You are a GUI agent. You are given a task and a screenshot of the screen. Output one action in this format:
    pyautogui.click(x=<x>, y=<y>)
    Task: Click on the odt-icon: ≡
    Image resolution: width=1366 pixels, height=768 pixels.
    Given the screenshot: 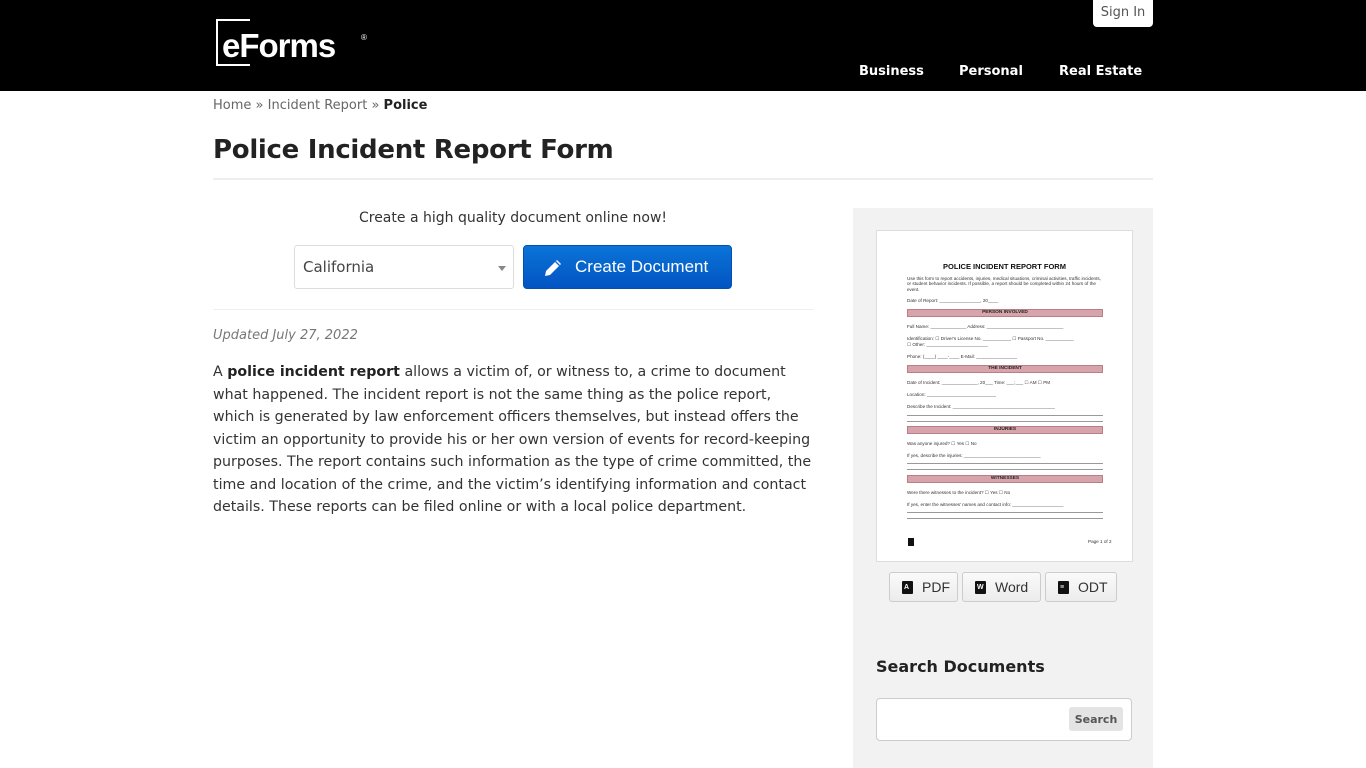 What is the action you would take?
    pyautogui.click(x=1063, y=587)
    